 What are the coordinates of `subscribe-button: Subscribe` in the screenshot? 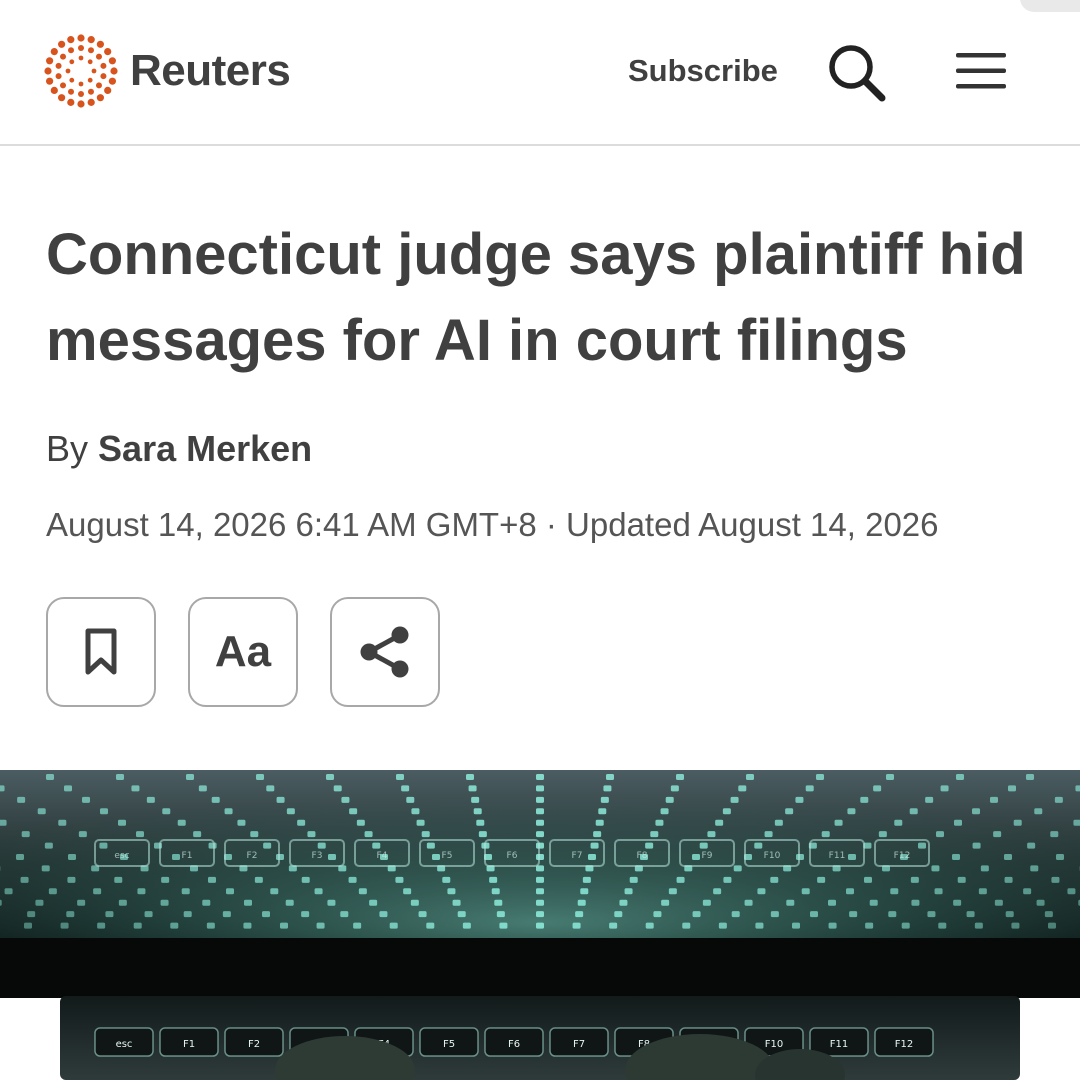 It's located at (703, 71).